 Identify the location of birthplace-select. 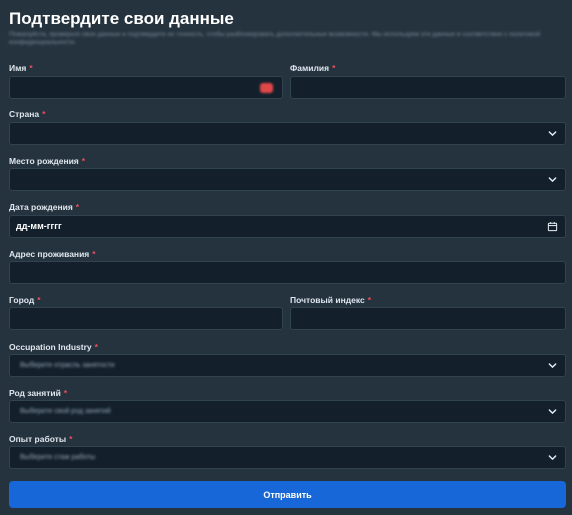
(287, 179).